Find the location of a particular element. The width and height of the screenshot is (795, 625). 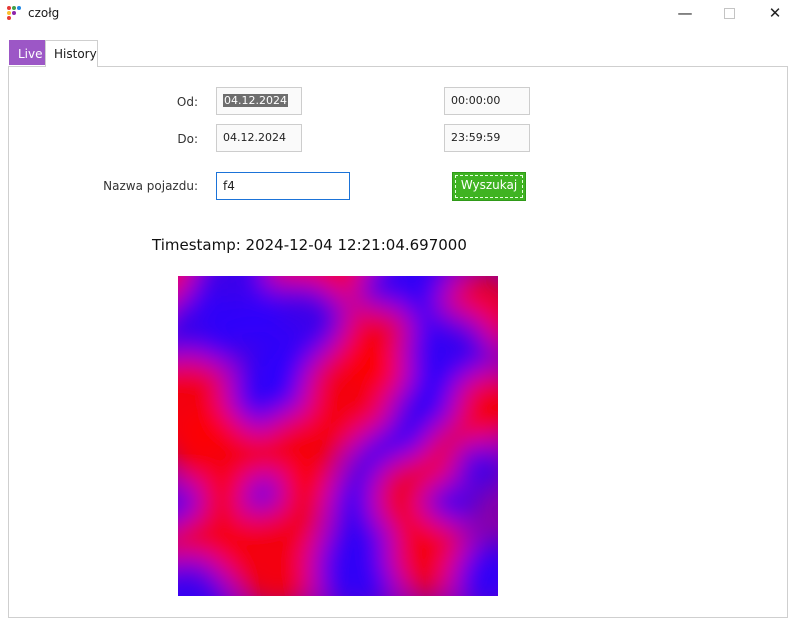

tab-history: History is located at coordinates (71, 53).